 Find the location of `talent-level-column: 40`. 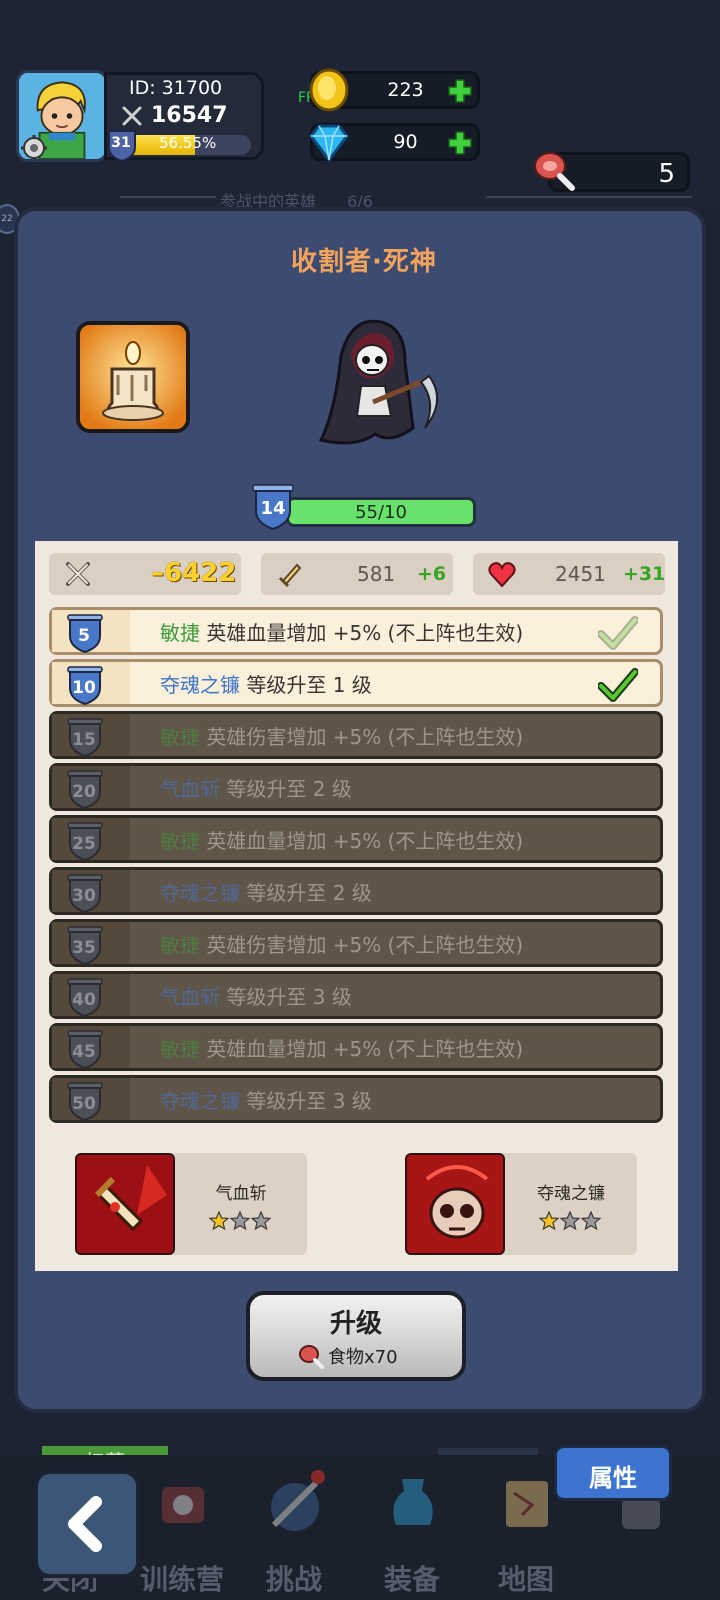

talent-level-column: 40 is located at coordinates (91, 996).